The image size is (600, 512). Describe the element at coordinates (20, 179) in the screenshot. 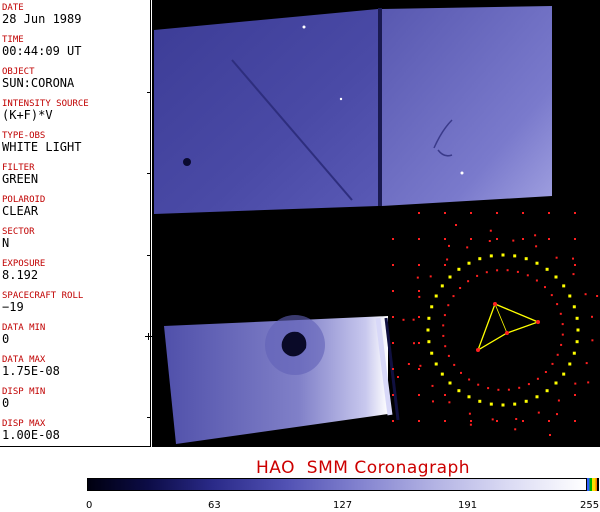

I see `field-value: GREEN` at that location.